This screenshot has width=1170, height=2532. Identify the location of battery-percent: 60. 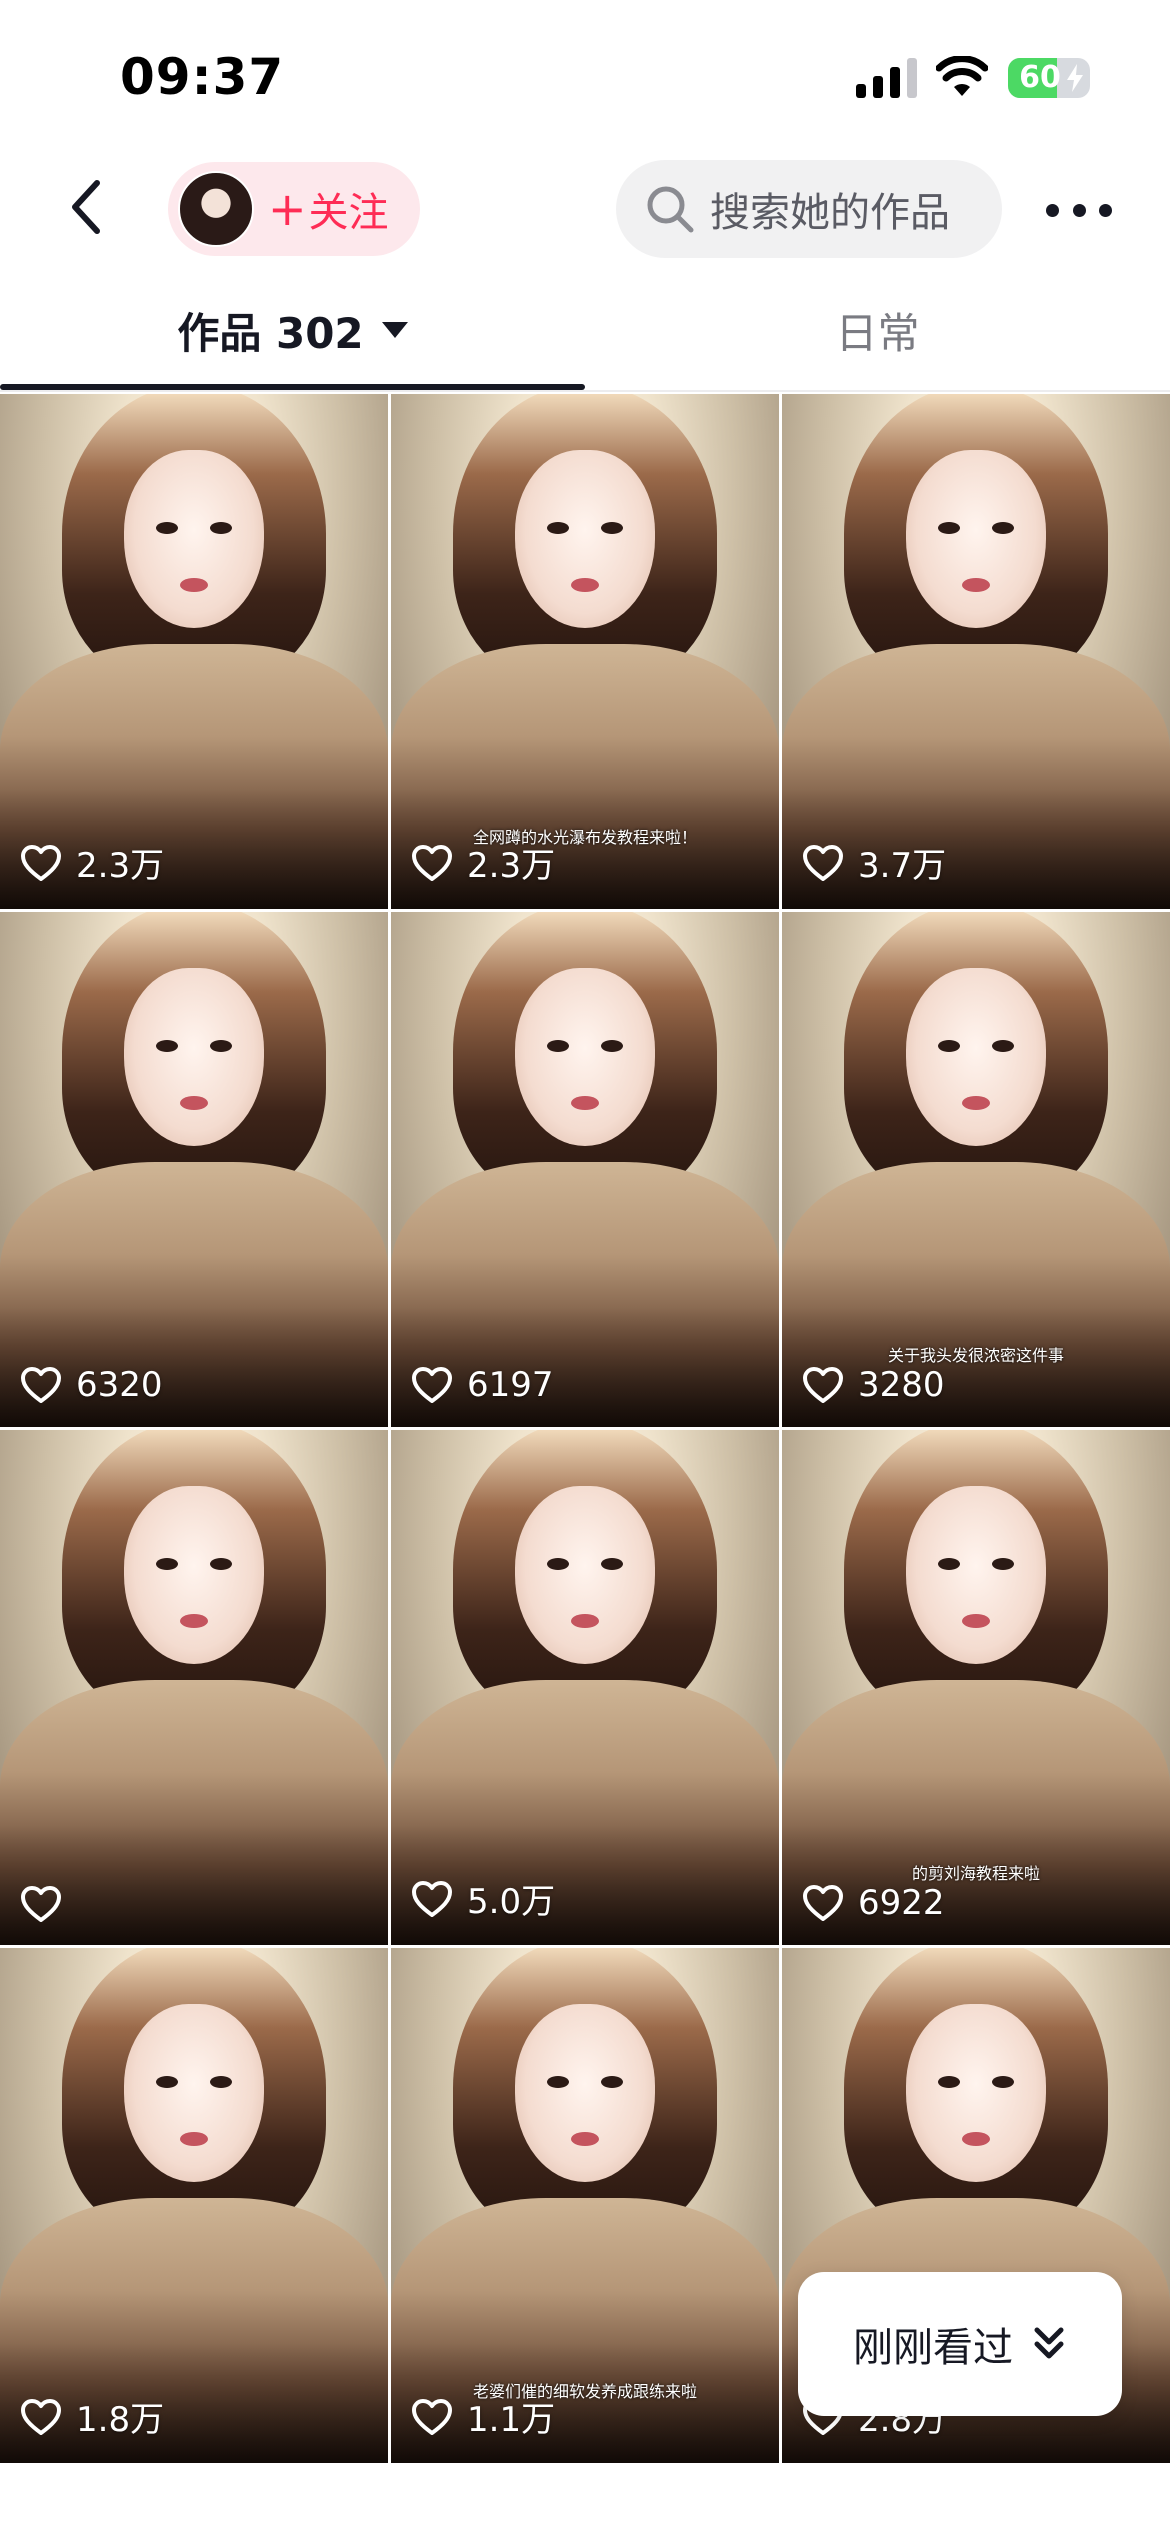
(1040, 77).